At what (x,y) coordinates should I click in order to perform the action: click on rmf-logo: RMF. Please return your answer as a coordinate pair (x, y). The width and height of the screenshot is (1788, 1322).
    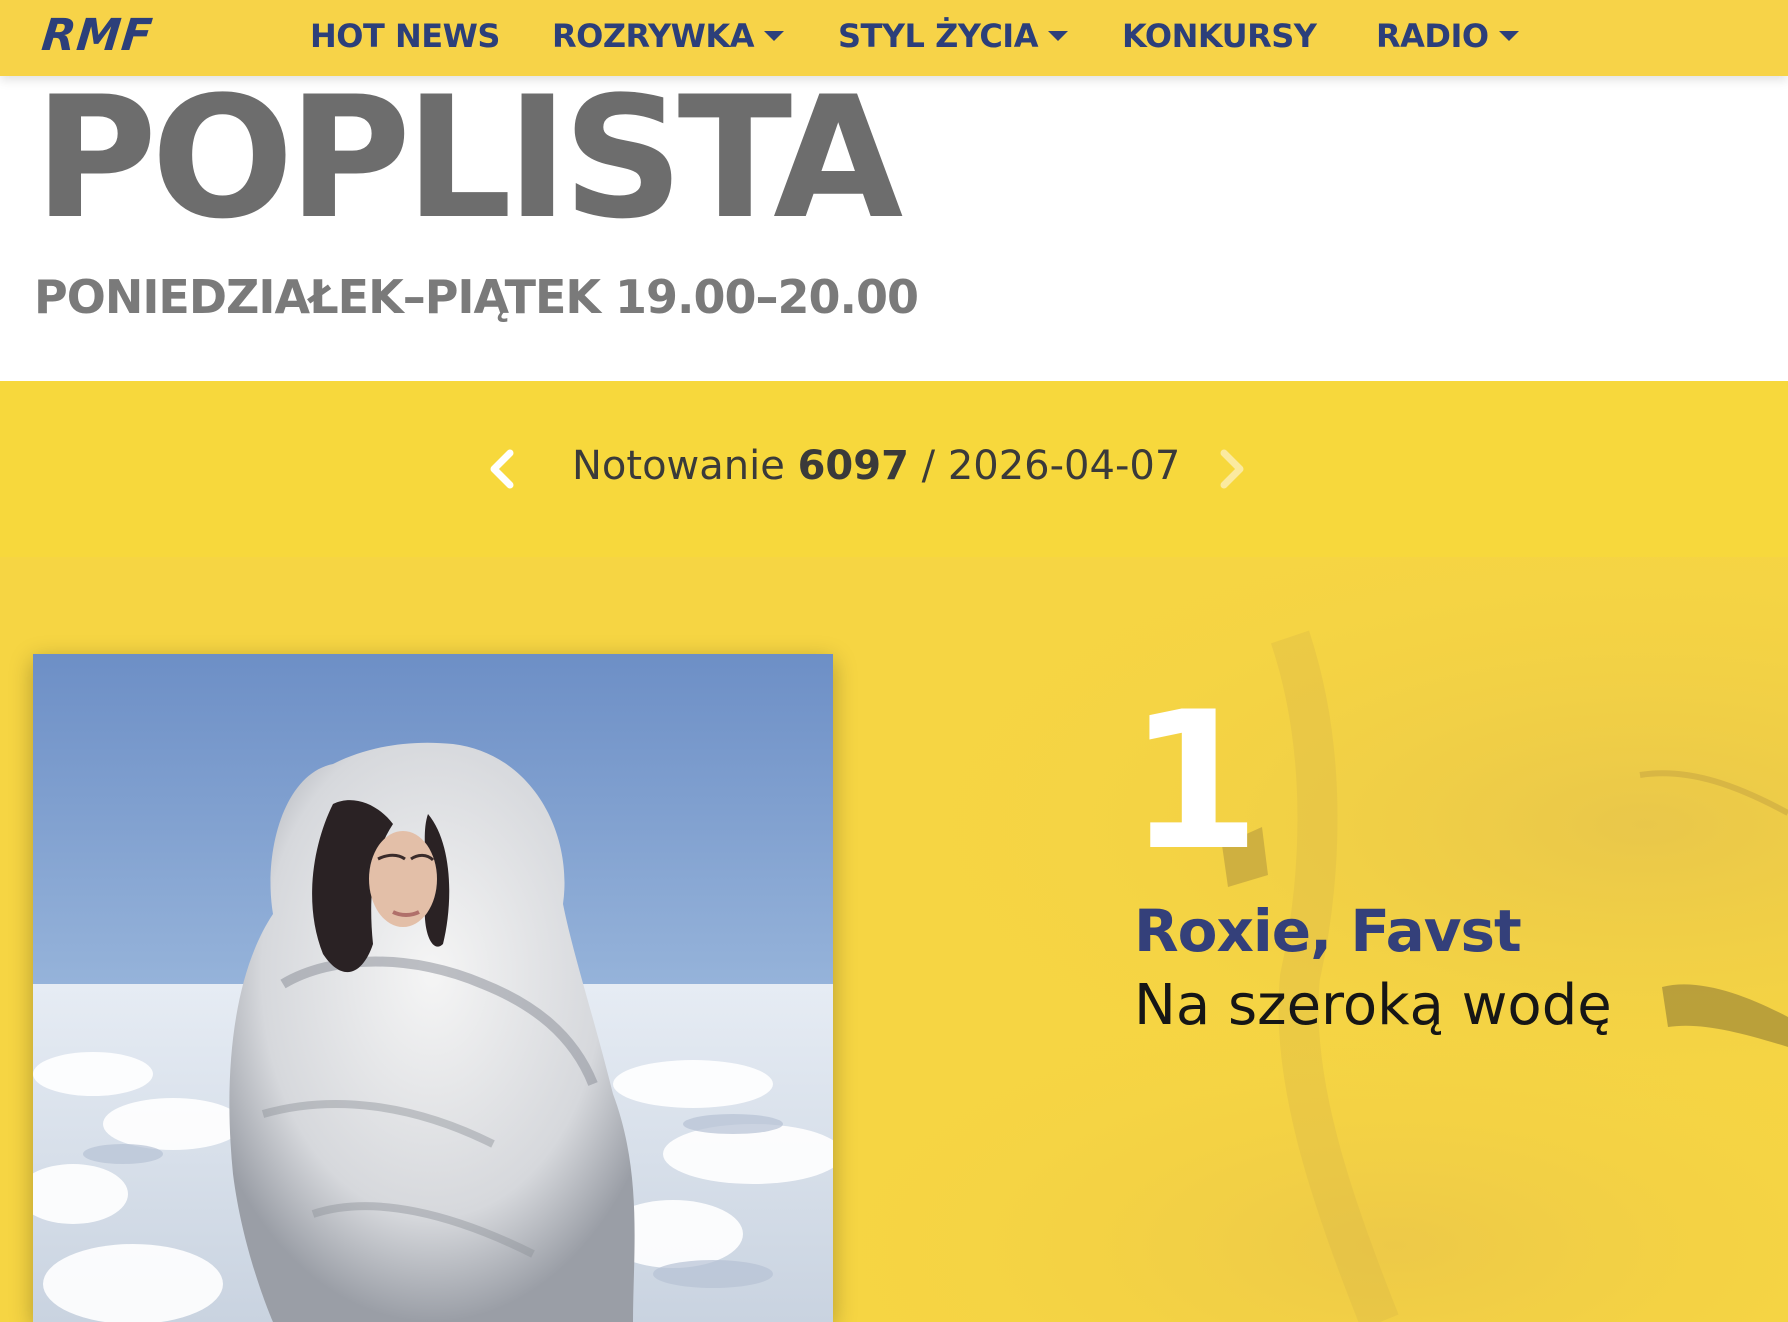
    Looking at the image, I should click on (97, 35).